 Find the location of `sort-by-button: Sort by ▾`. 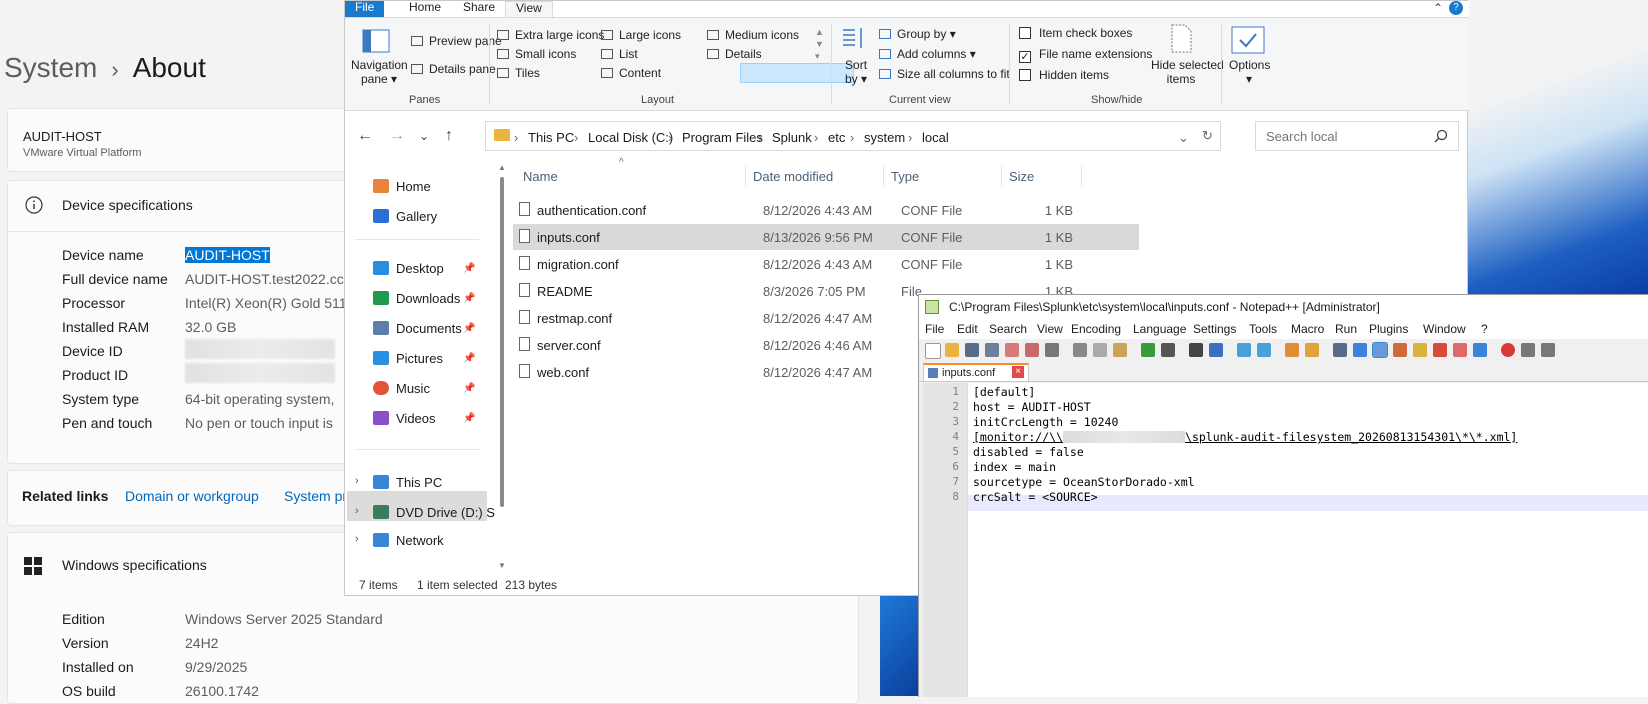

sort-by-button: Sort by ▾ is located at coordinates (856, 72).